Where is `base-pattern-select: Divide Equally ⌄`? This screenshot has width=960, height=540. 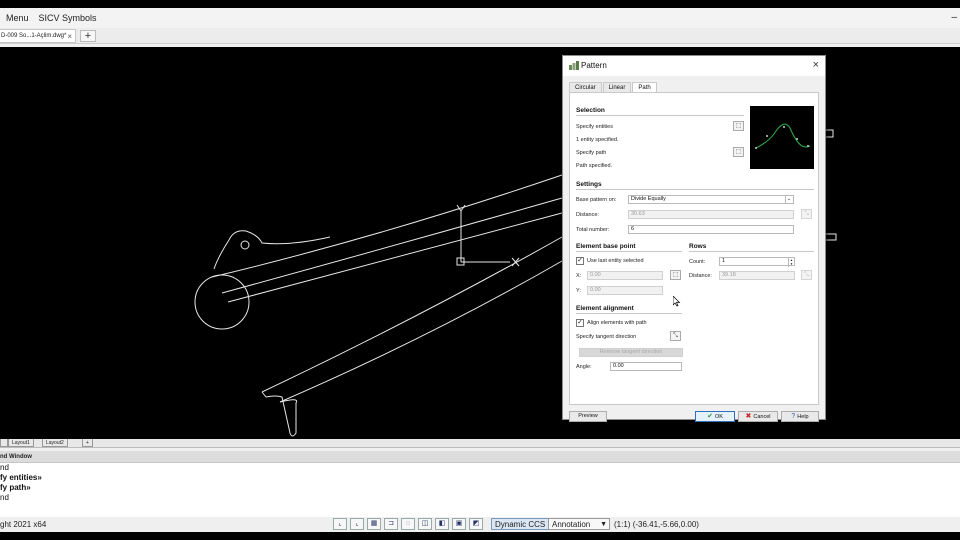 base-pattern-select: Divide Equally ⌄ is located at coordinates (711, 199).